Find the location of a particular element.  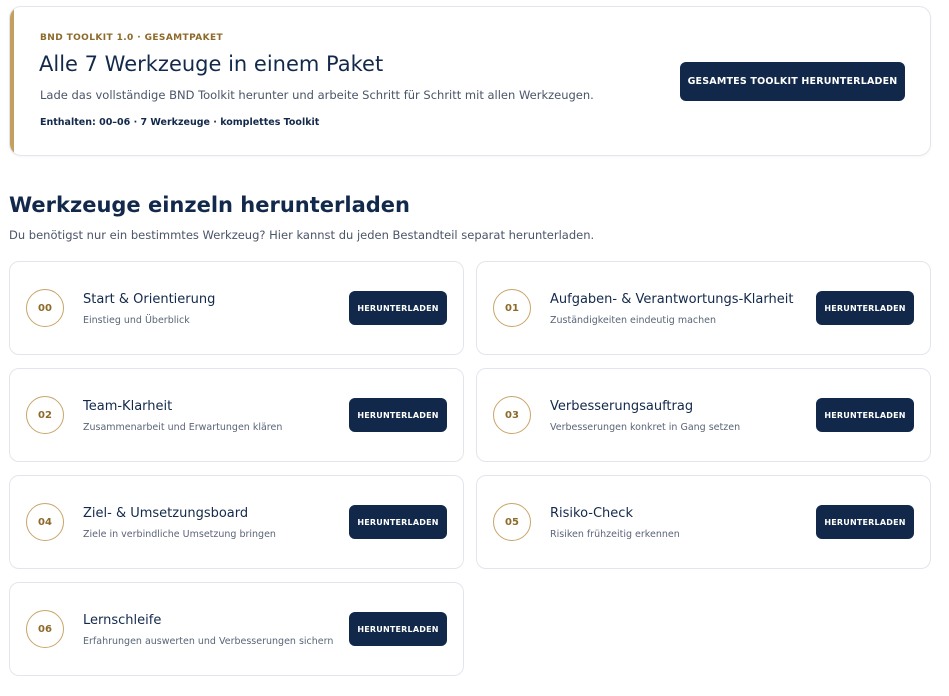

tool-name: Risiko-Check is located at coordinates (591, 513).